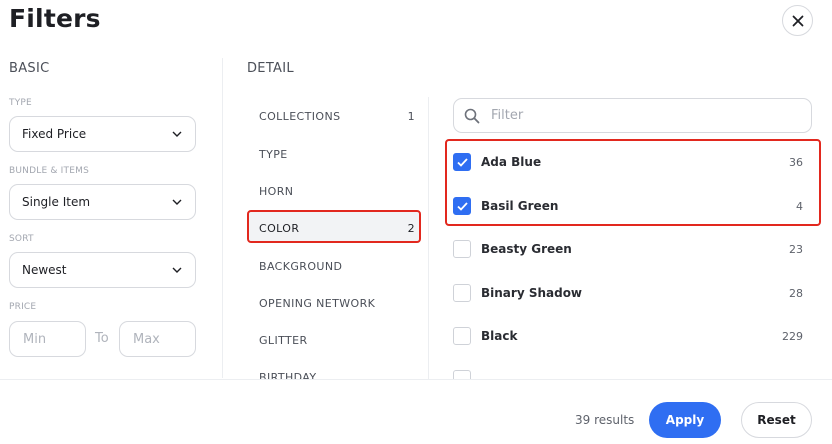 This screenshot has width=832, height=444. What do you see at coordinates (44, 270) in the screenshot?
I see `sort-select-value: Newest` at bounding box center [44, 270].